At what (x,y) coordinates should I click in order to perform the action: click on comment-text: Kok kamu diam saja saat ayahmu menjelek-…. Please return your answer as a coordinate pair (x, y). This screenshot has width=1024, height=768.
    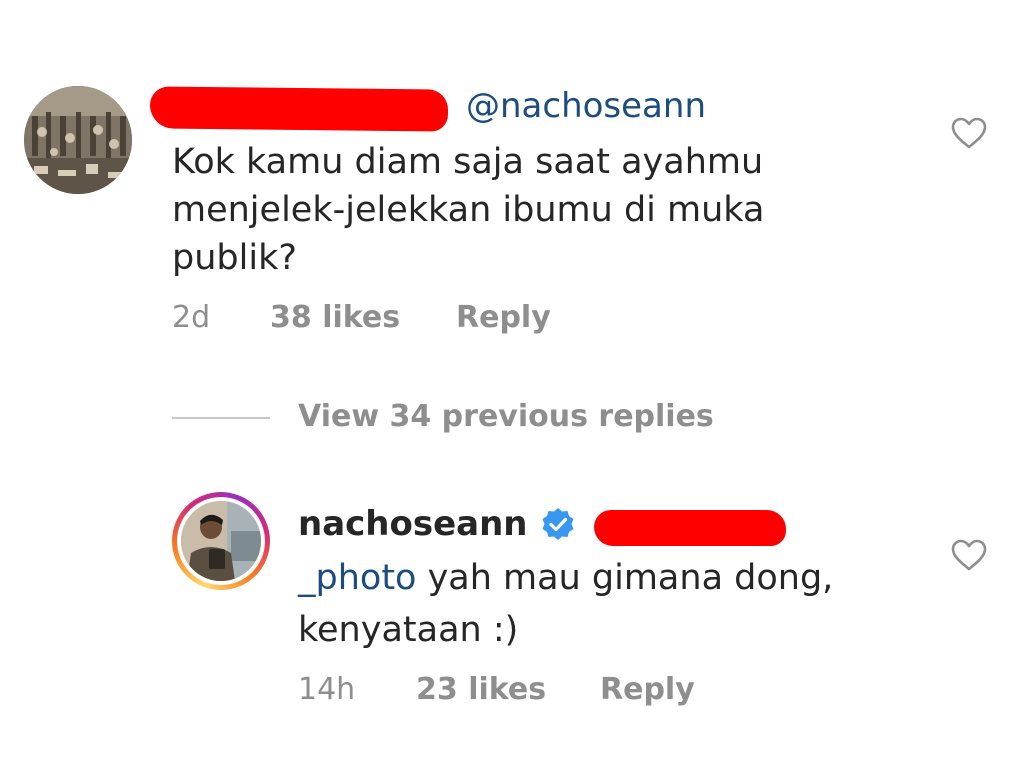
    Looking at the image, I should click on (468, 210).